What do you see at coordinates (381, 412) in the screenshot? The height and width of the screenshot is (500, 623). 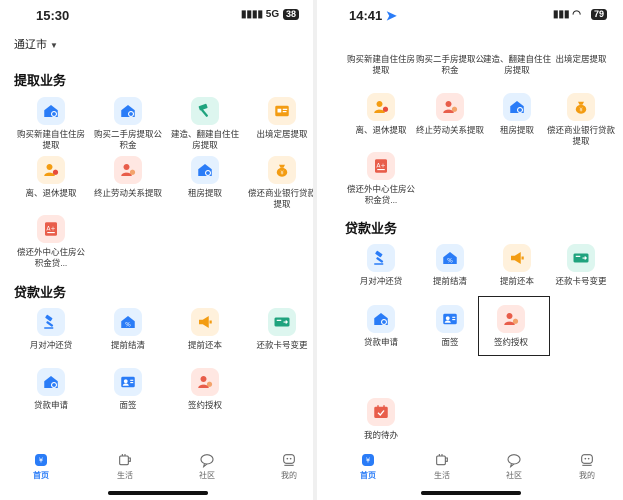 I see `calendar-check-icon` at bounding box center [381, 412].